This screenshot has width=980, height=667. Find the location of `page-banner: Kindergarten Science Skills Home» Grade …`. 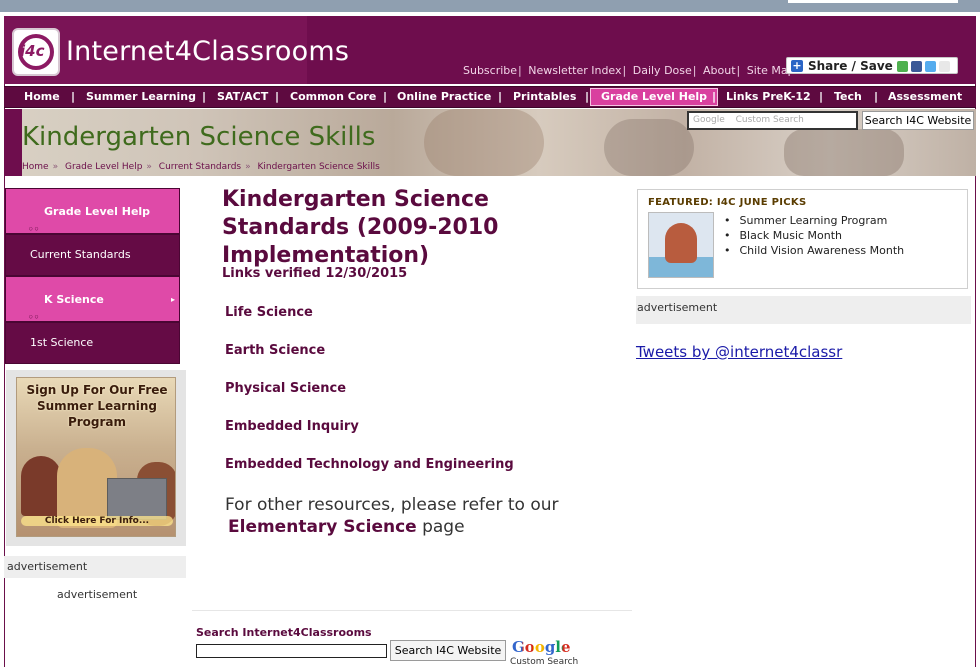

page-banner: Kindergarten Science Skills Home» Grade … is located at coordinates (490, 142).